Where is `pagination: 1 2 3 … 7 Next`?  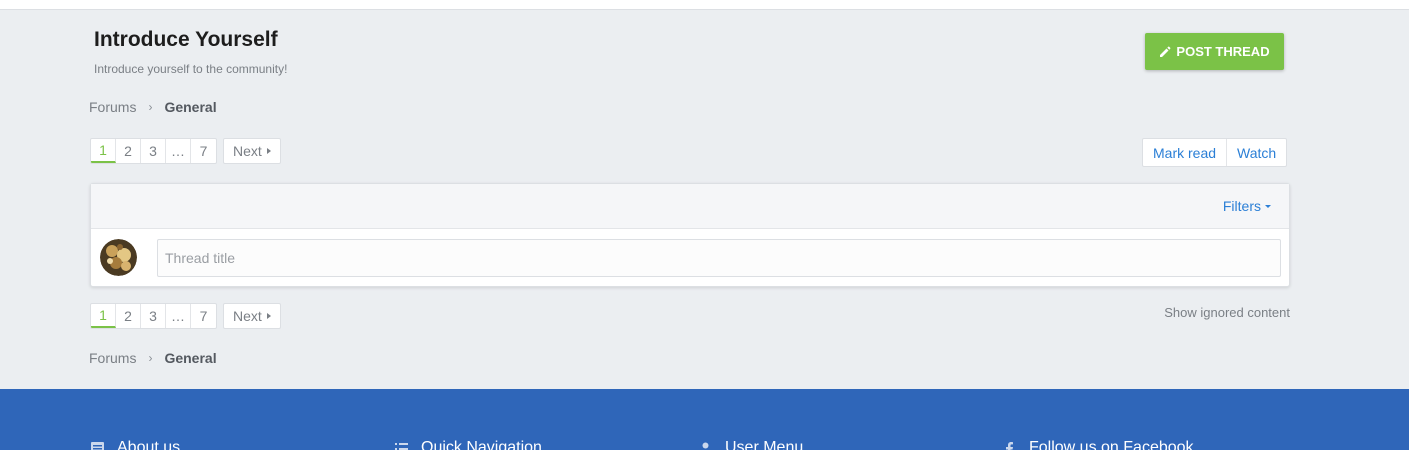
pagination: 1 2 3 … 7 Next is located at coordinates (185, 151).